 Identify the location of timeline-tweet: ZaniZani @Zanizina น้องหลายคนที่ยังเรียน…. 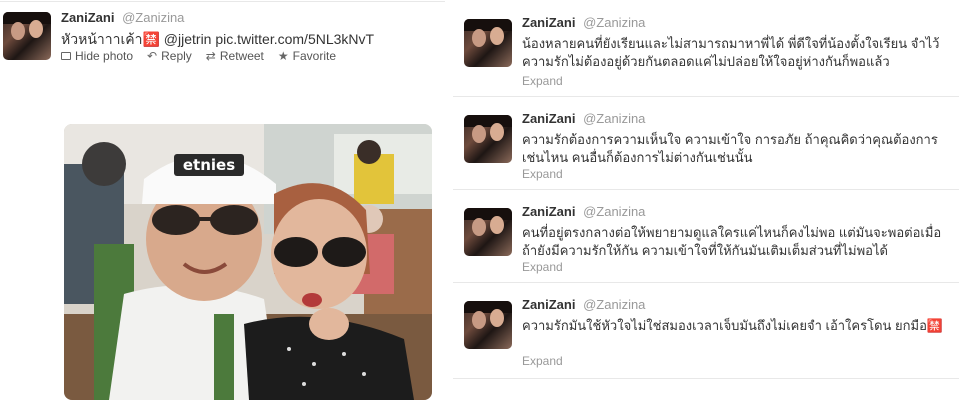
(706, 48).